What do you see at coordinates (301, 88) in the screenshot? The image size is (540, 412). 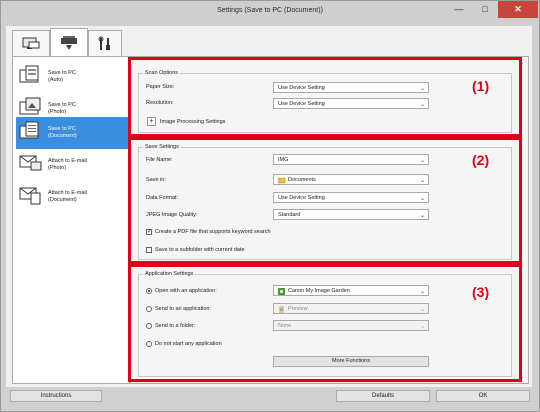 I see `paper-size-value: Use Device Setting` at bounding box center [301, 88].